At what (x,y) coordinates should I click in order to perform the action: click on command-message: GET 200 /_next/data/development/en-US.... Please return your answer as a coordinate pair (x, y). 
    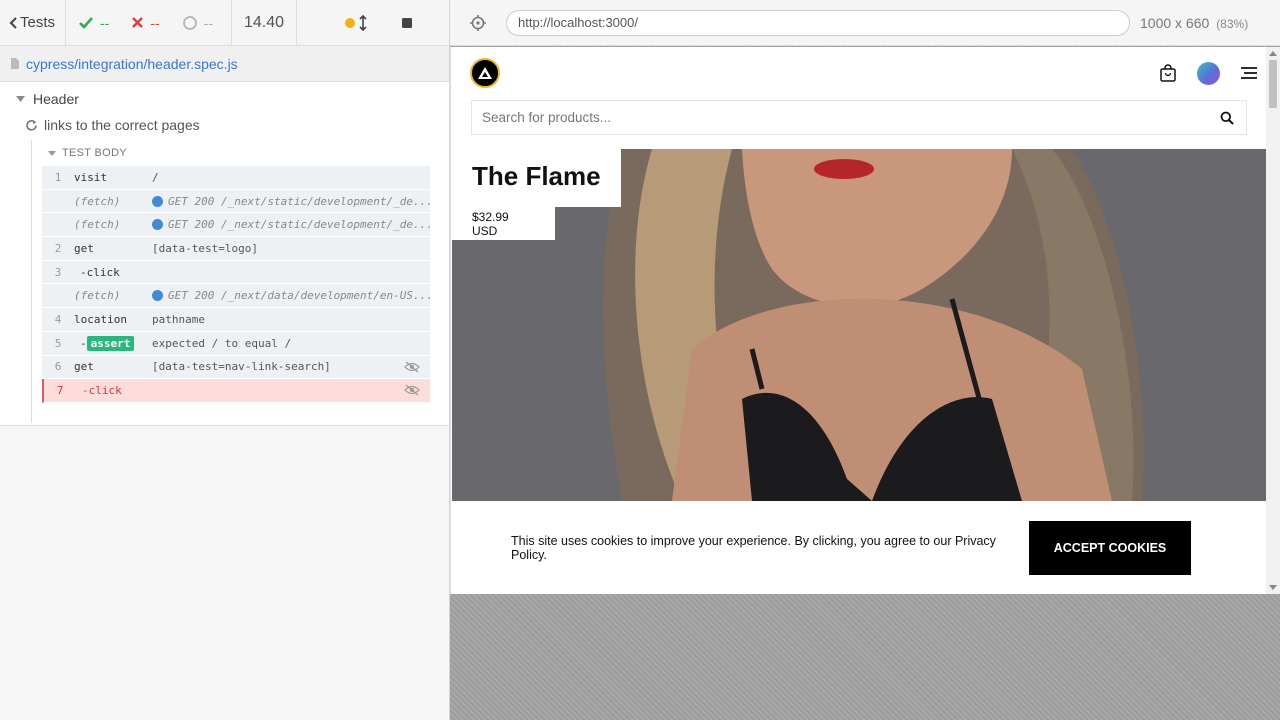
    Looking at the image, I should click on (291, 295).